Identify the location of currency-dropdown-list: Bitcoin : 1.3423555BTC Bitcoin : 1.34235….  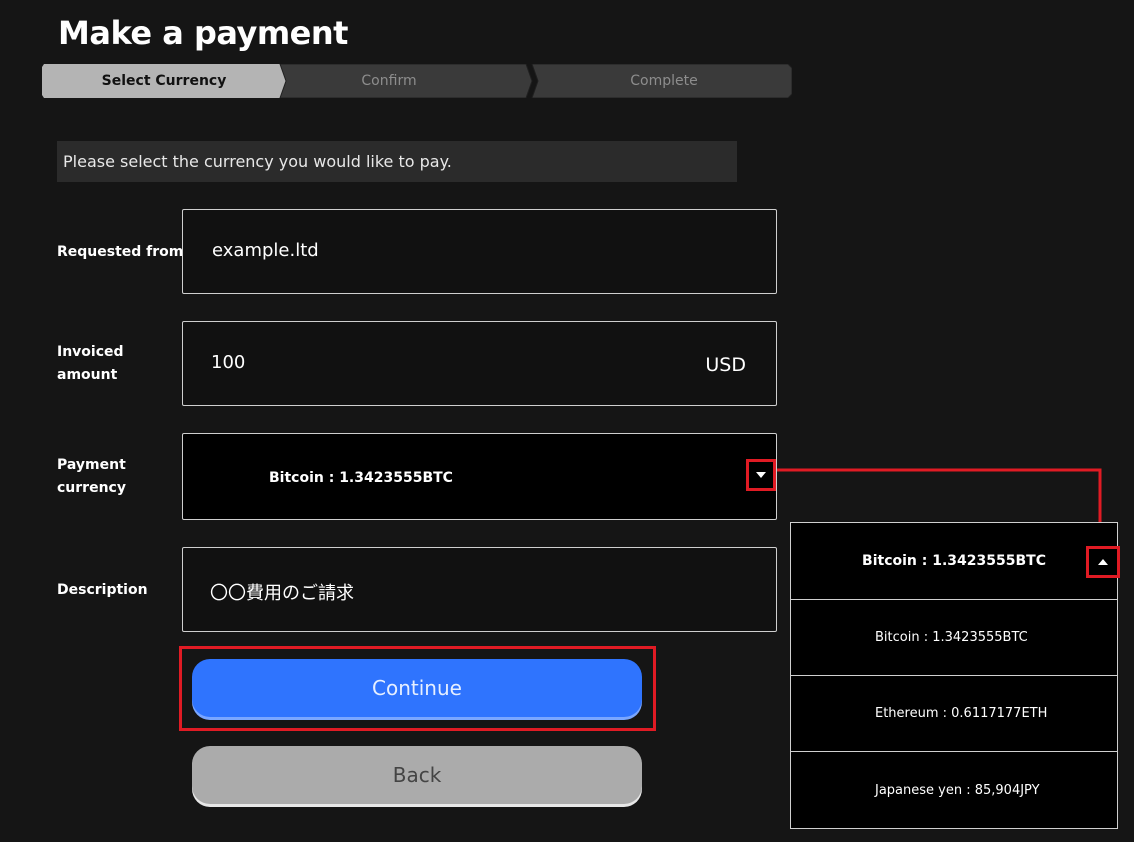
(954, 675).